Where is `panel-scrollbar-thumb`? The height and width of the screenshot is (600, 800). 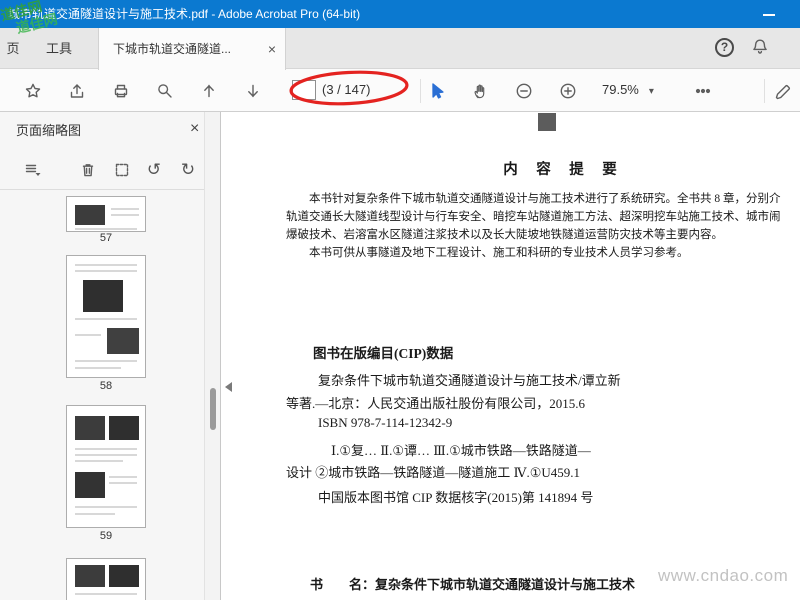
panel-scrollbar-thumb is located at coordinates (213, 409).